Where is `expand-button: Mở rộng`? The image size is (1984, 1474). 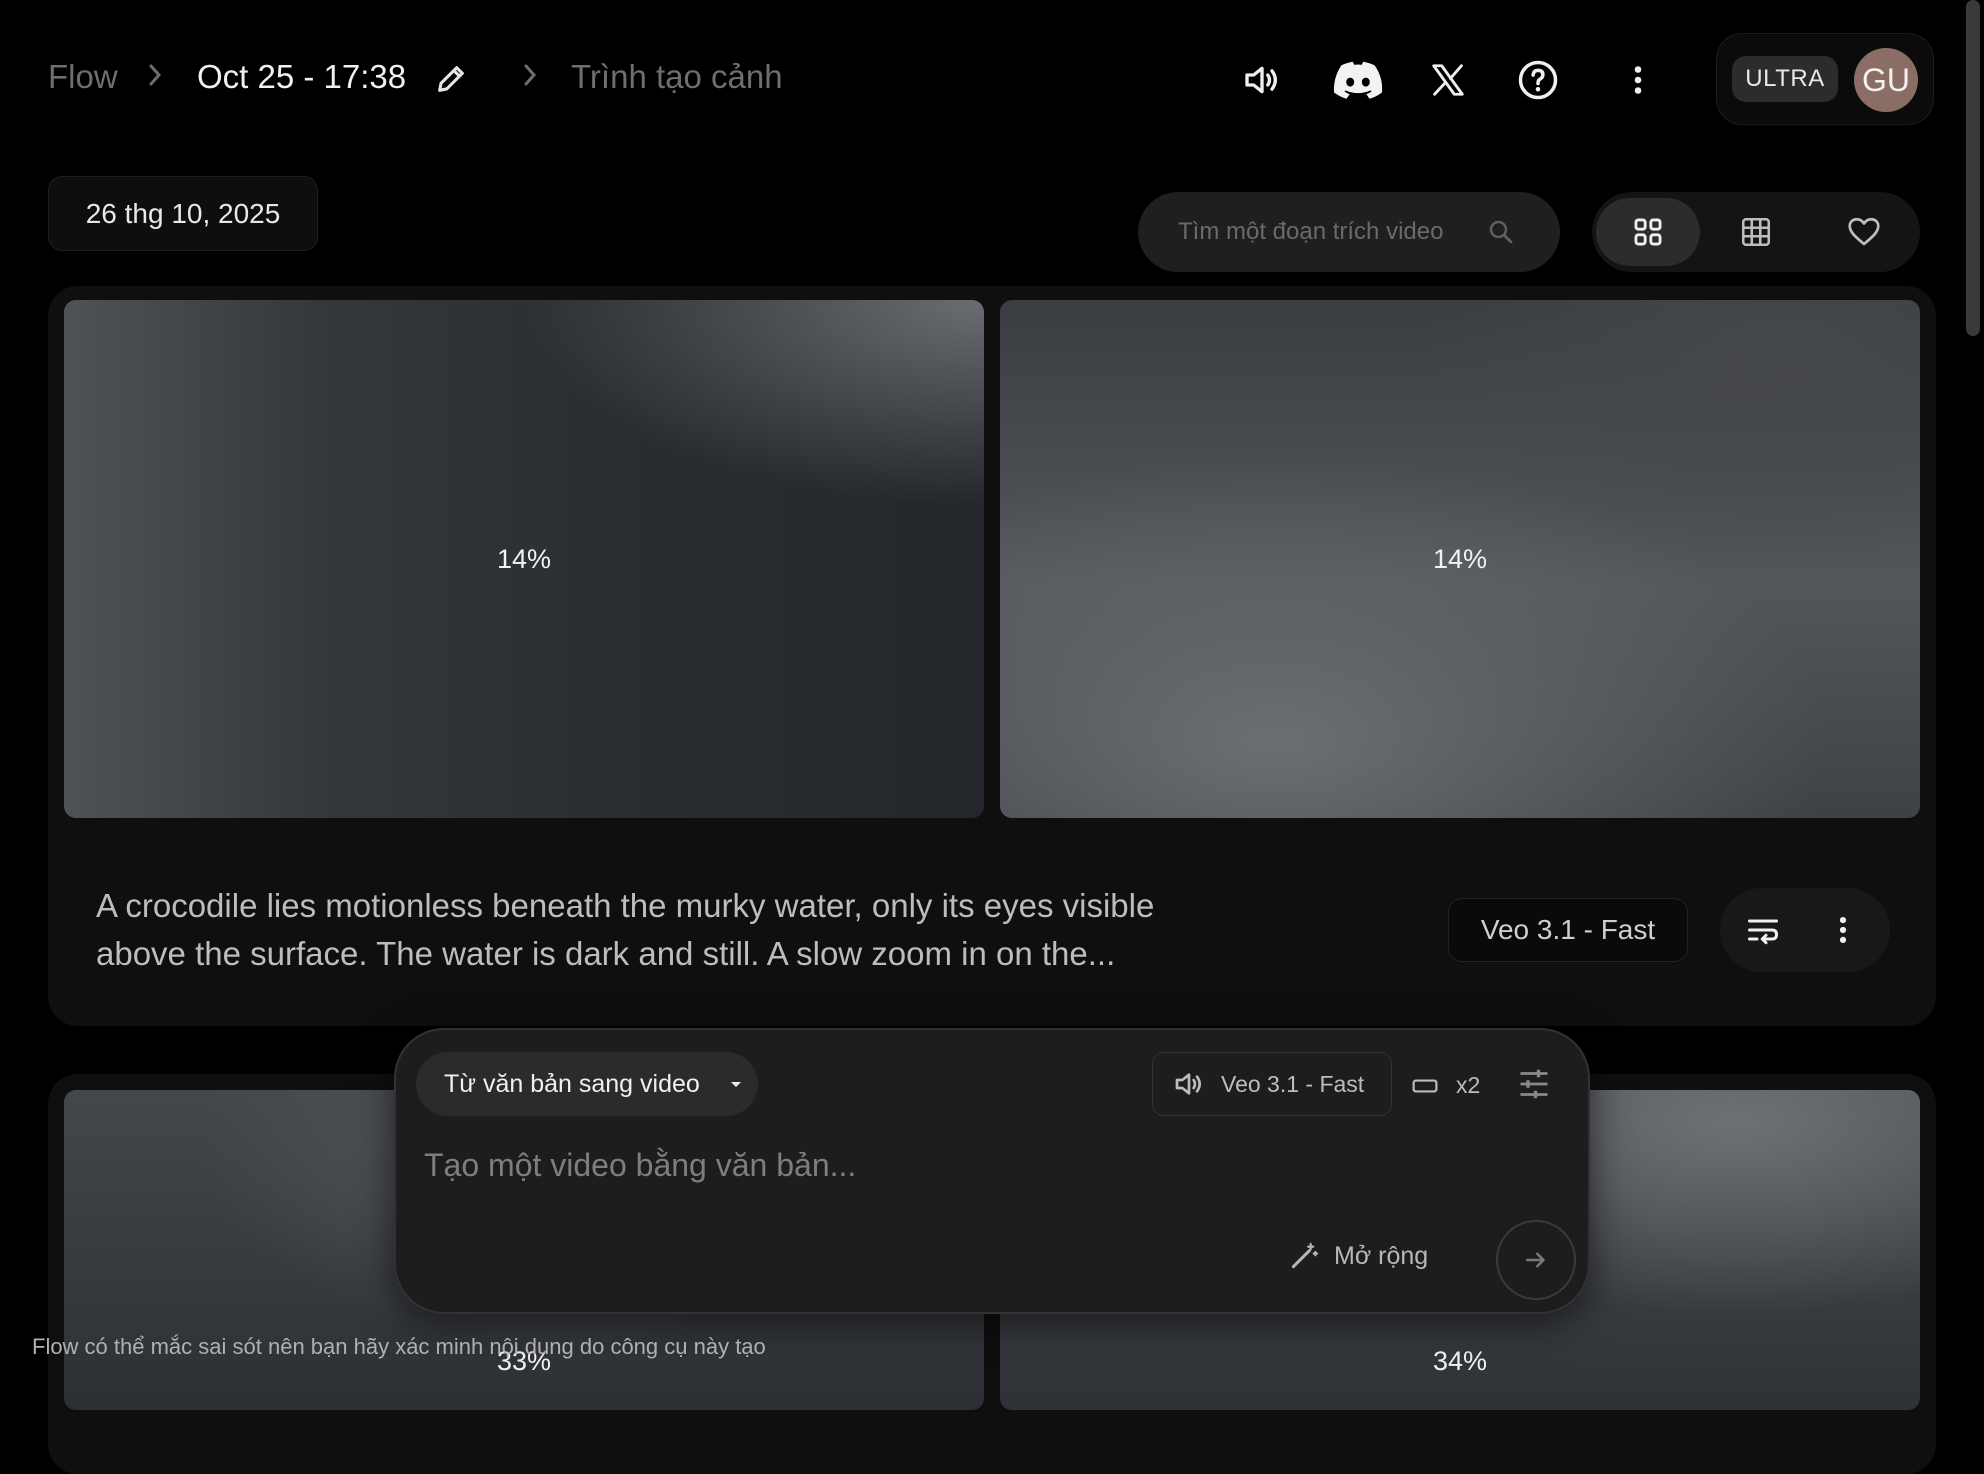 expand-button: Mở rộng is located at coordinates (1358, 1256).